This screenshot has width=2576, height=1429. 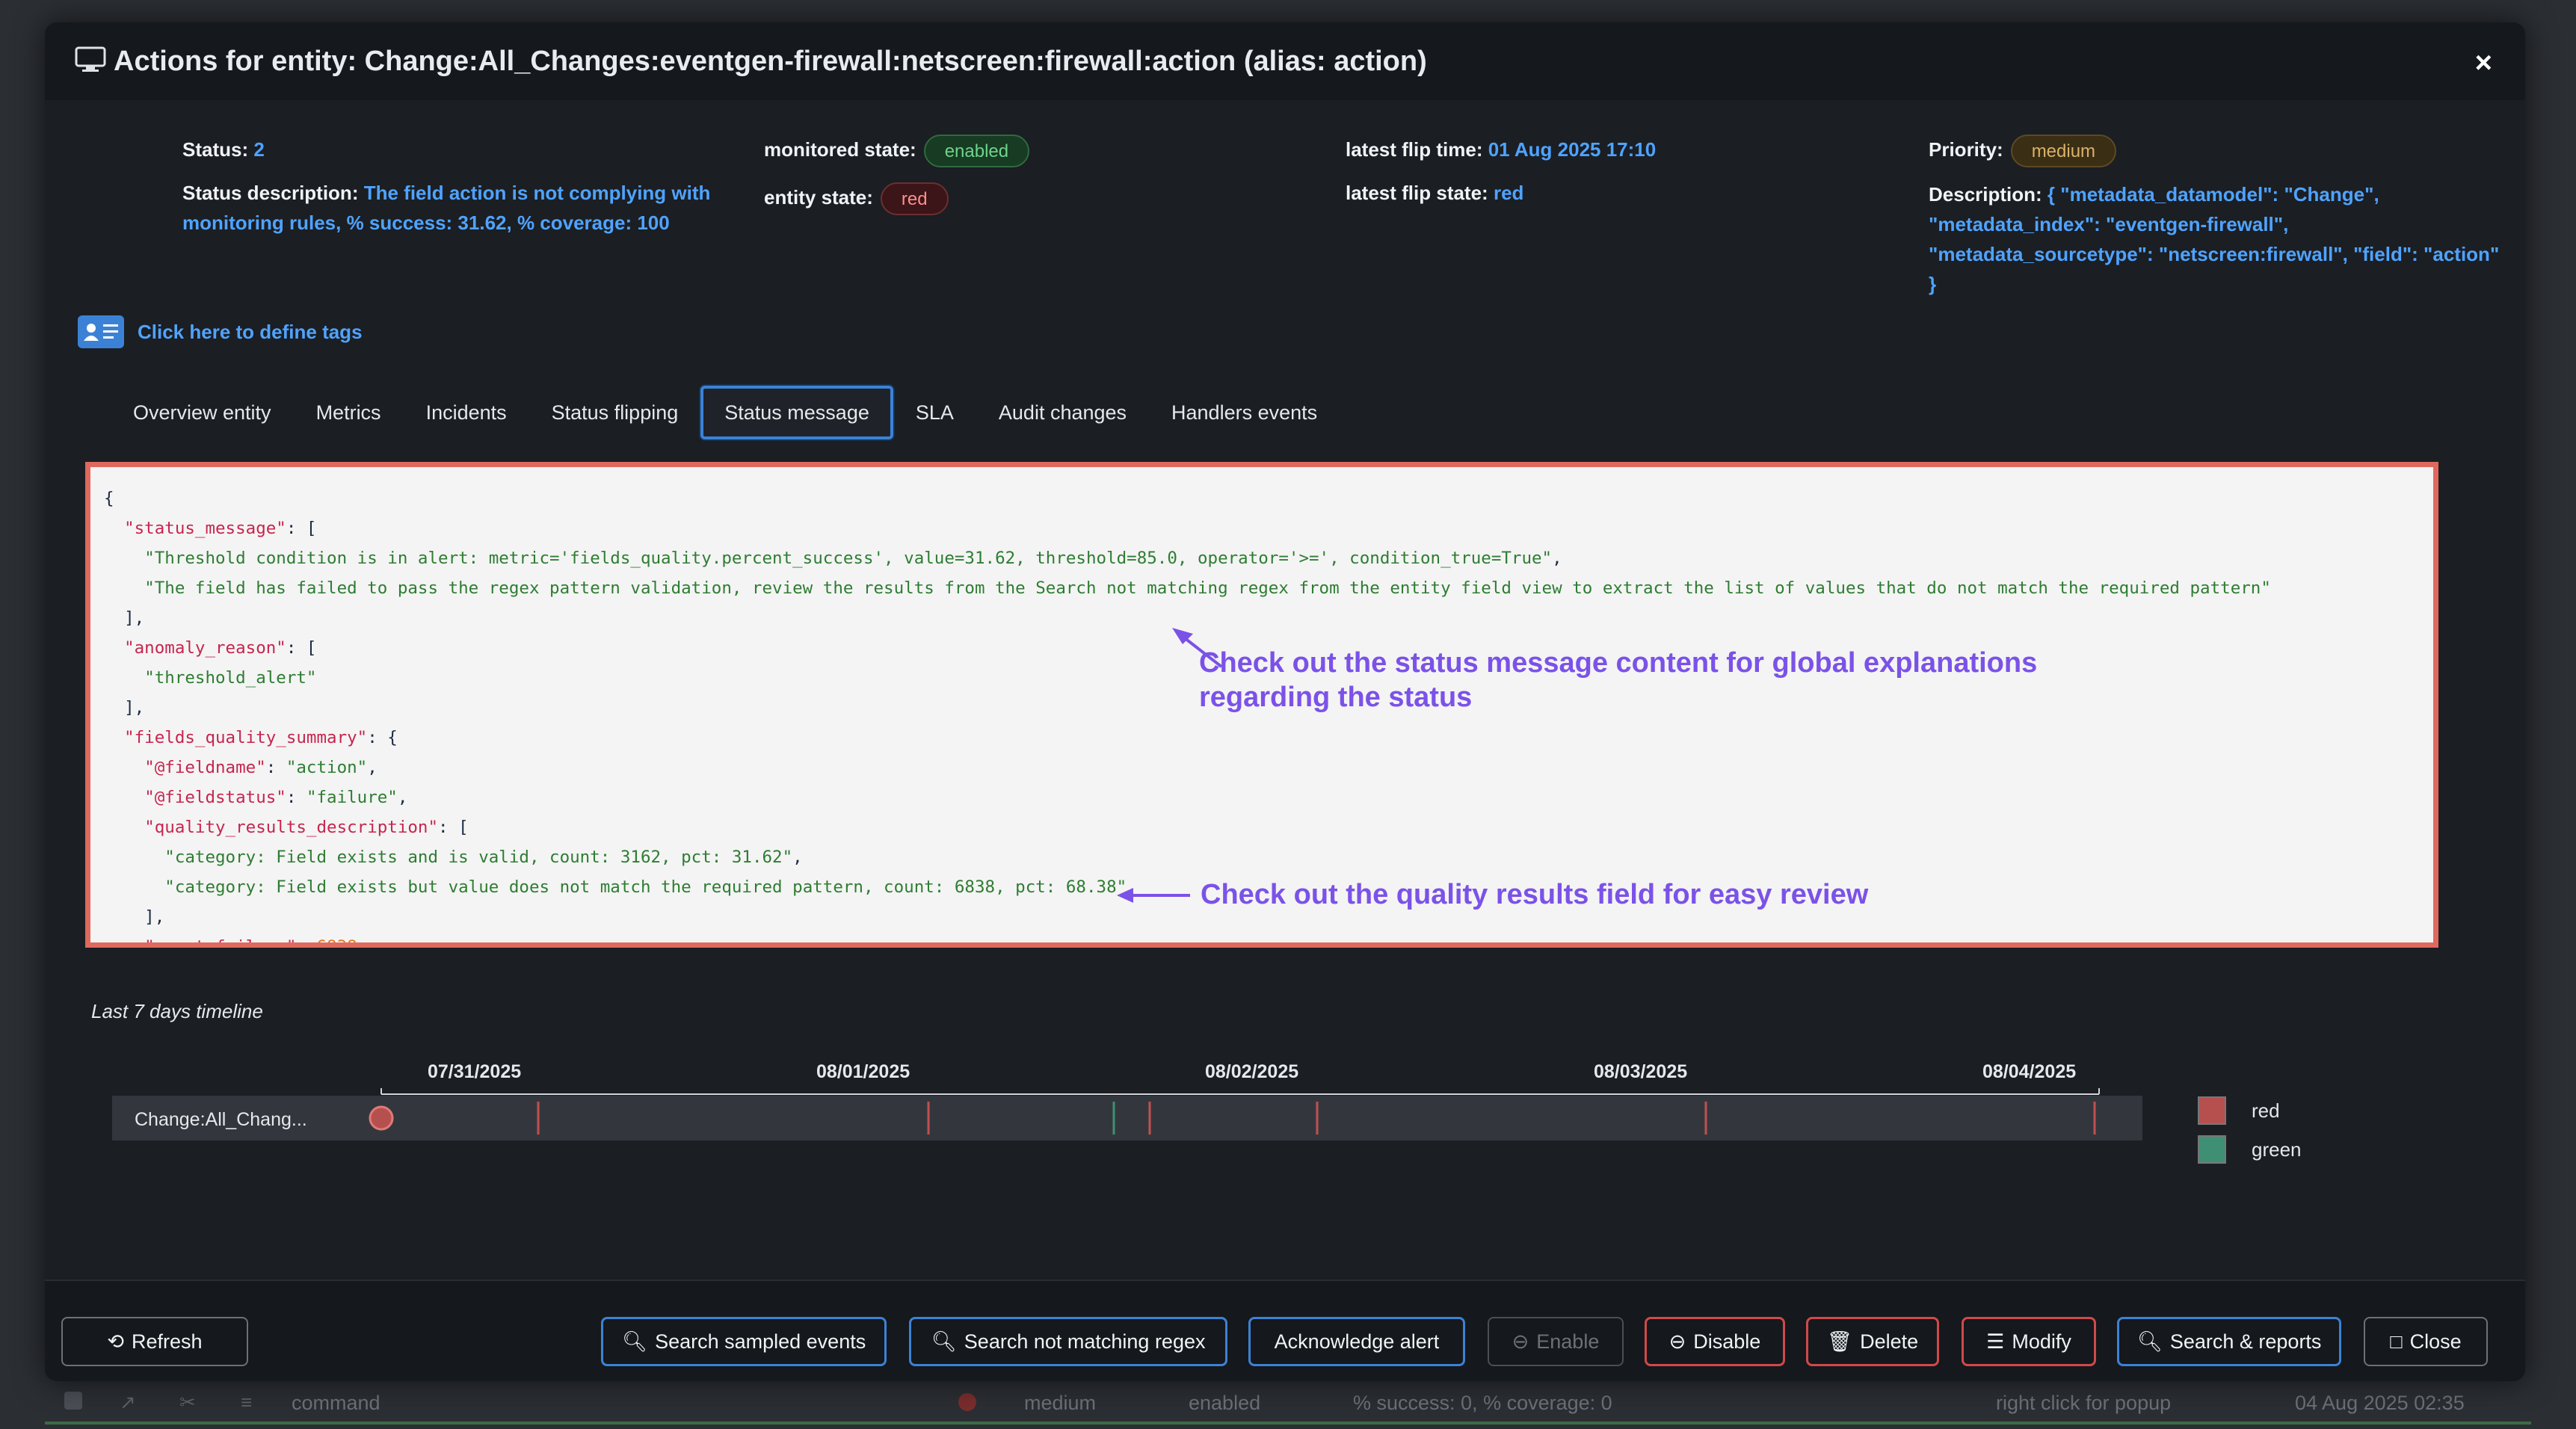 I want to click on timeline-date-label: 08/03/2025, so click(x=1641, y=1071).